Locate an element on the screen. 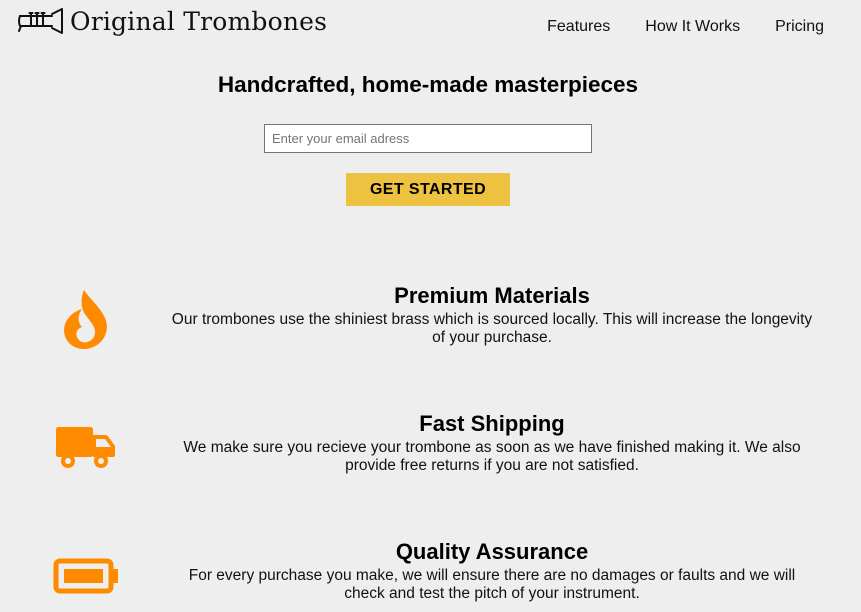 The width and height of the screenshot is (861, 612). main-nav: Features How It Works Pricing is located at coordinates (685, 27).